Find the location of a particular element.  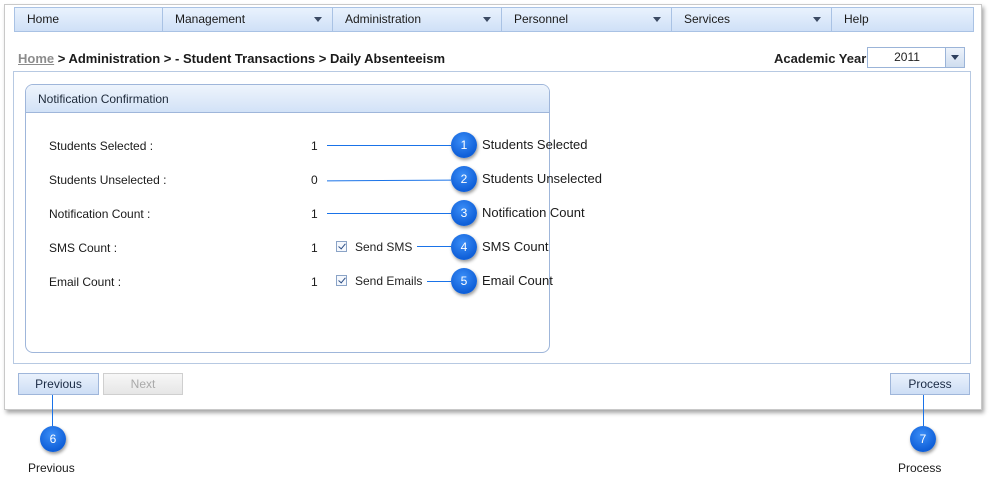

callout-text-sms-count: SMS Count is located at coordinates (515, 246).